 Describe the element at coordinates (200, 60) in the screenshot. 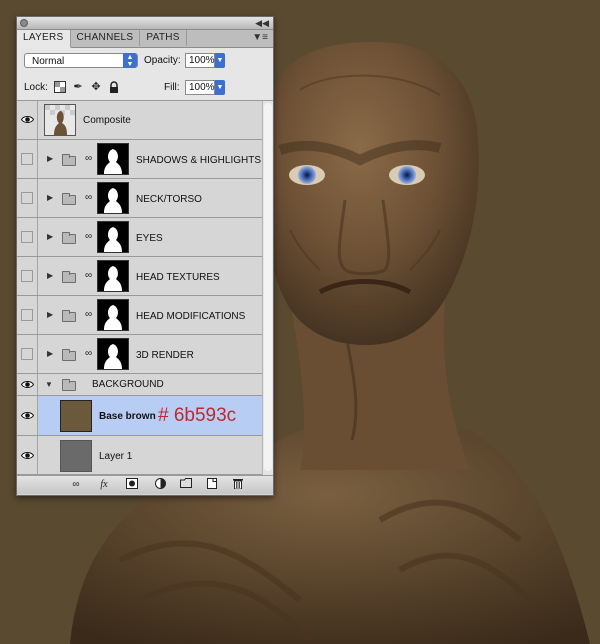

I see `opacity-field: 100%` at that location.